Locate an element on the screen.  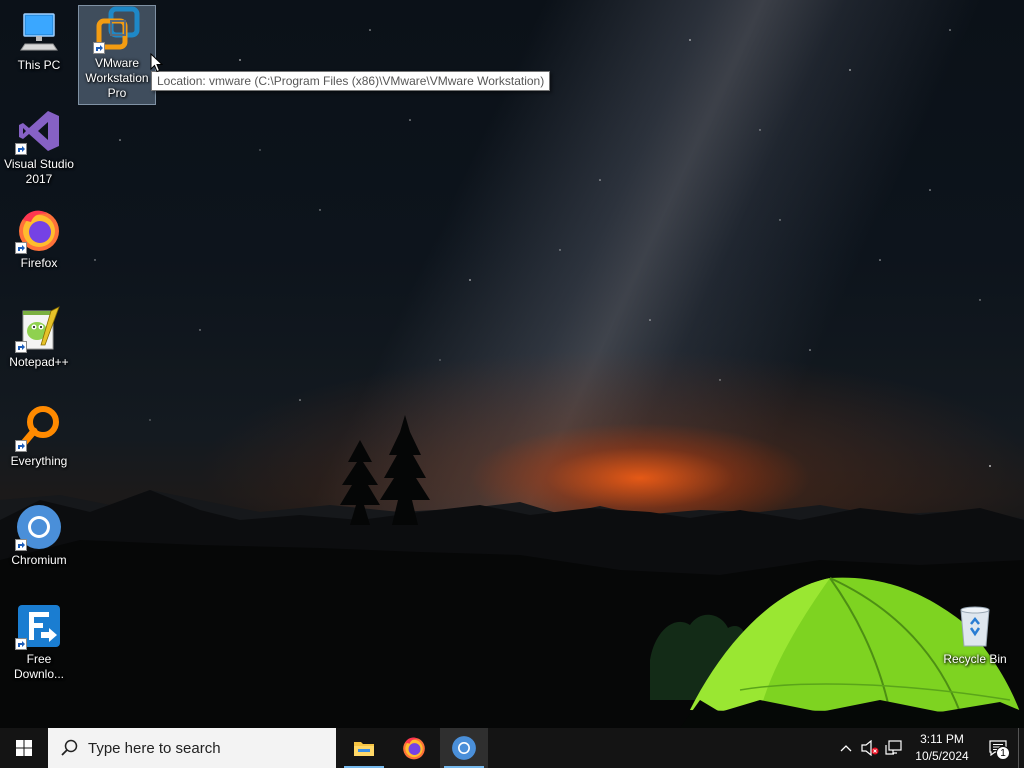
taskbar: Type here to search 3:11 PM 10/5/2024 1 is located at coordinates (512, 748).